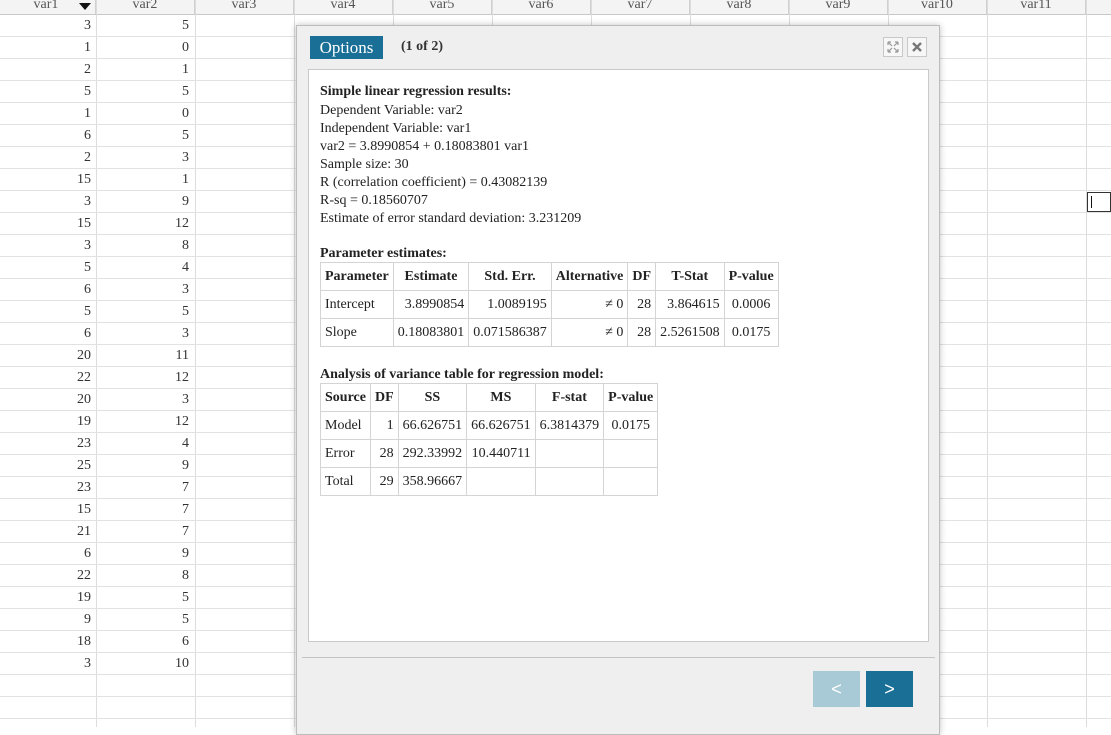 Image resolution: width=1111 pixels, height=735 pixels. I want to click on table-cell: 66.626751, so click(432, 425).